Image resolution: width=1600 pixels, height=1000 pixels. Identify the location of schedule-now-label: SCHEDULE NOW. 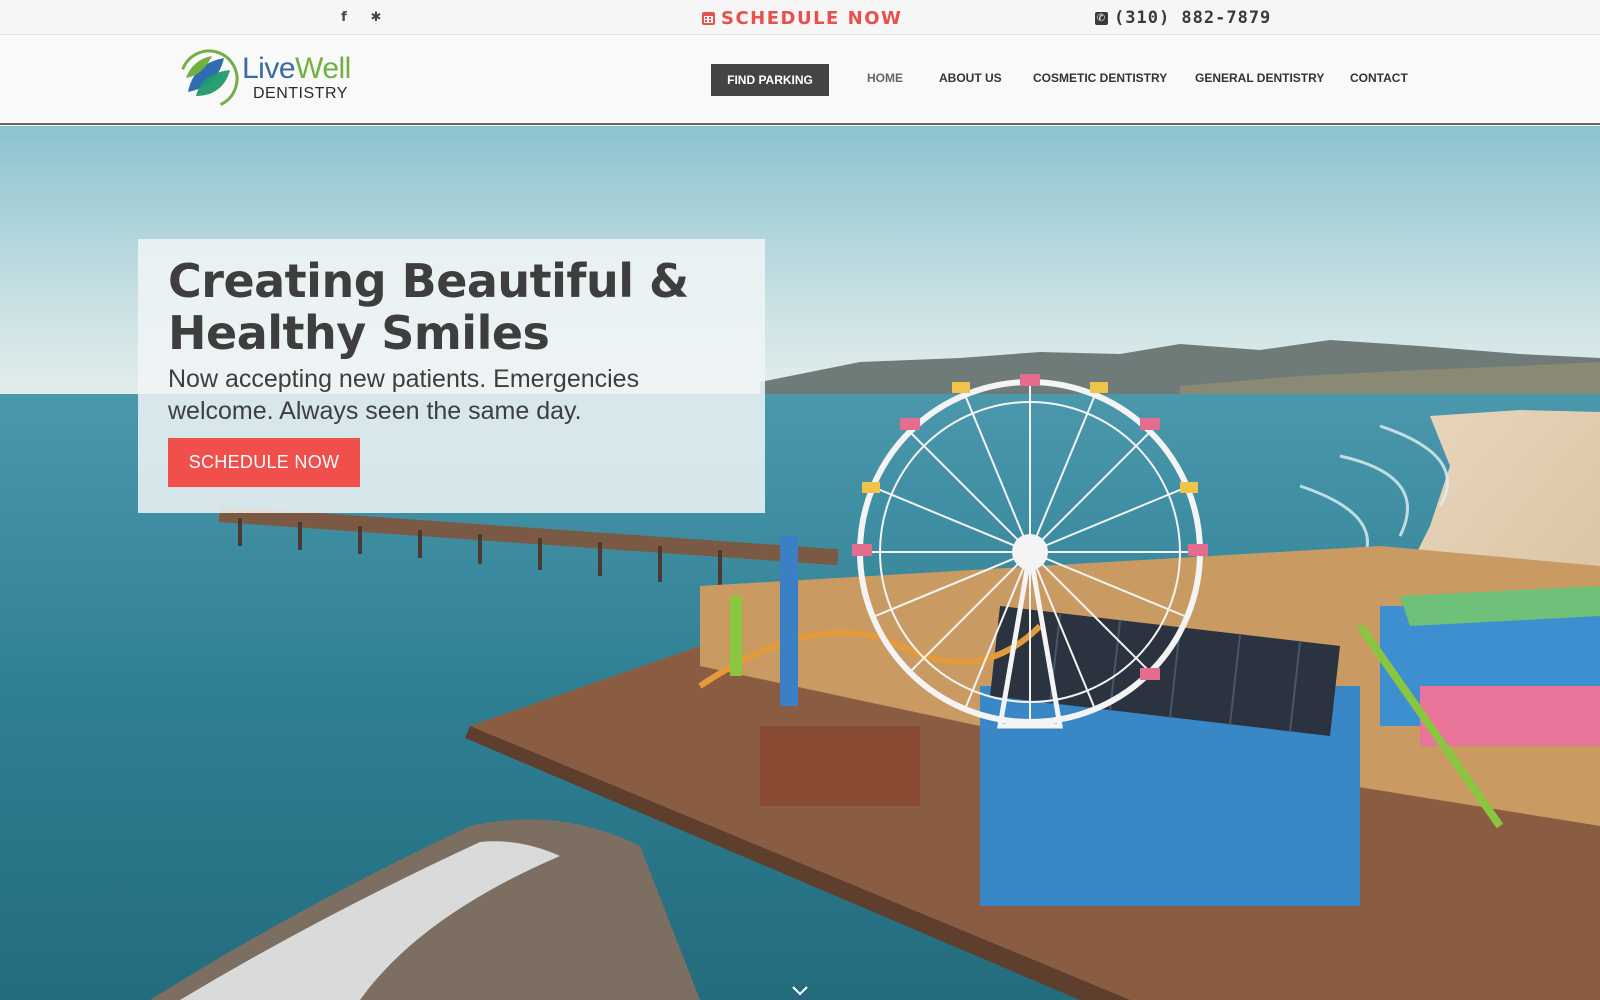
(812, 18).